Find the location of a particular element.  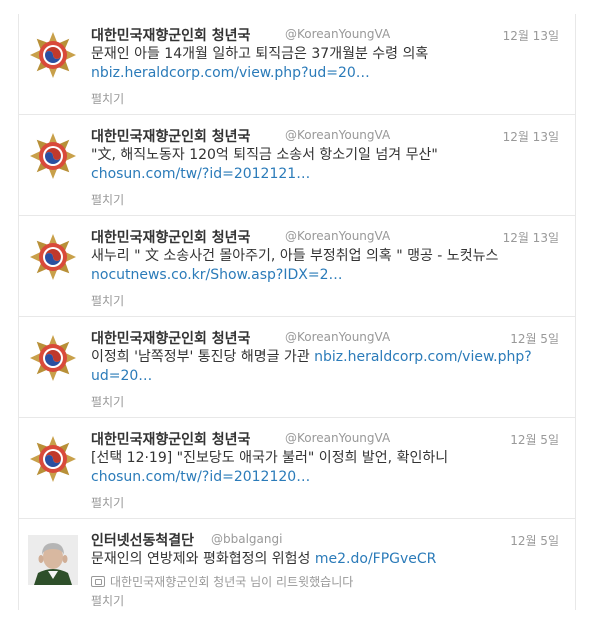

tweet-body: "文, 해직노동자 120억 퇴직금 소송서 항소기일 넘겨 무산" is located at coordinates (264, 155).